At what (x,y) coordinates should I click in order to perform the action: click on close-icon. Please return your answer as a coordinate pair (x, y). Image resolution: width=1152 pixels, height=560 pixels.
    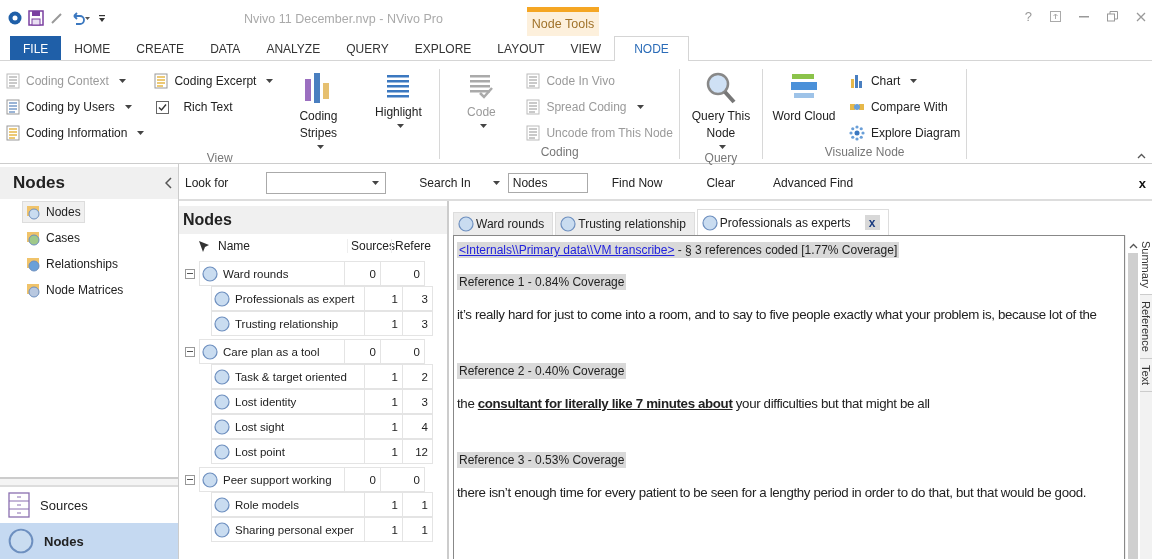
    Looking at the image, I should click on (1141, 16).